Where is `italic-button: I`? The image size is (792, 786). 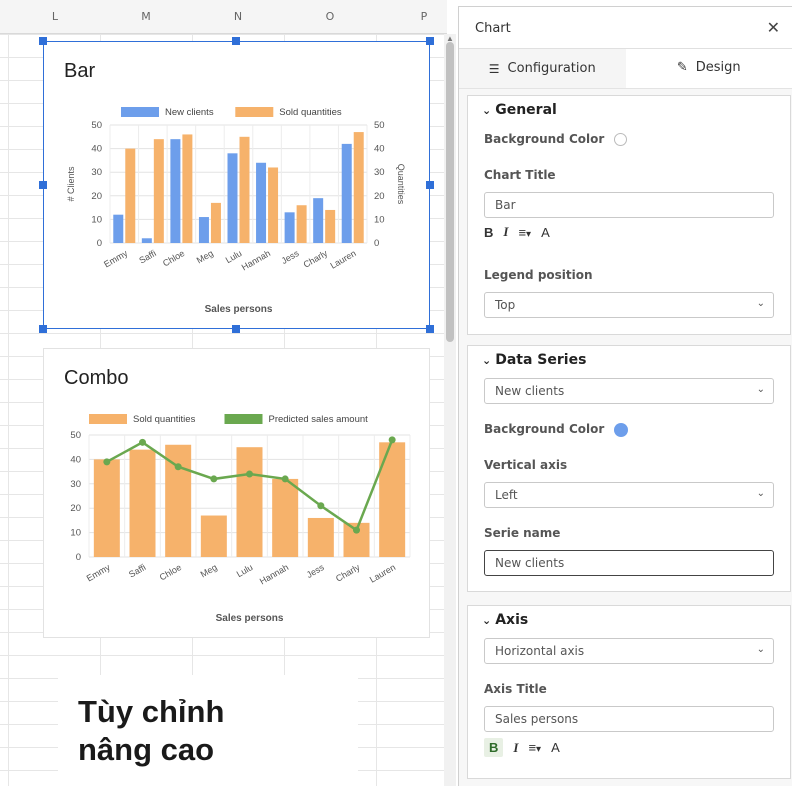 italic-button: I is located at coordinates (505, 232).